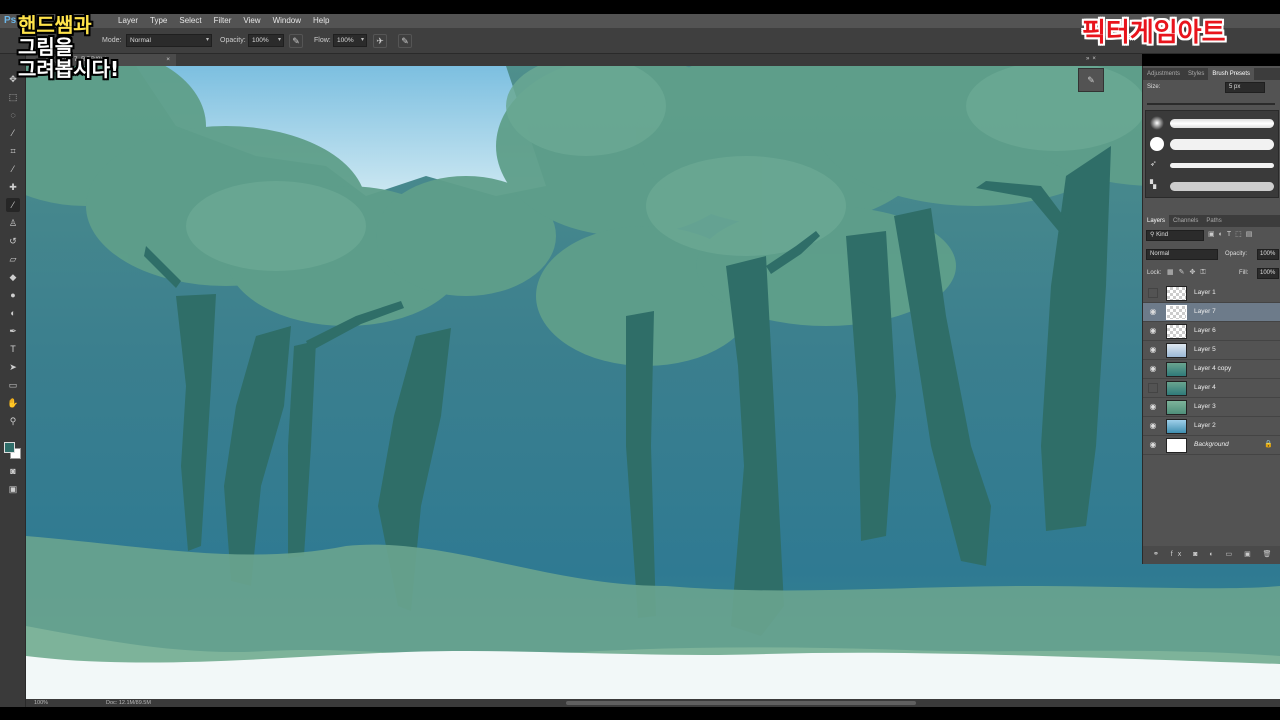 This screenshot has width=1280, height=720. I want to click on mode-select: Normal ▾, so click(169, 40).